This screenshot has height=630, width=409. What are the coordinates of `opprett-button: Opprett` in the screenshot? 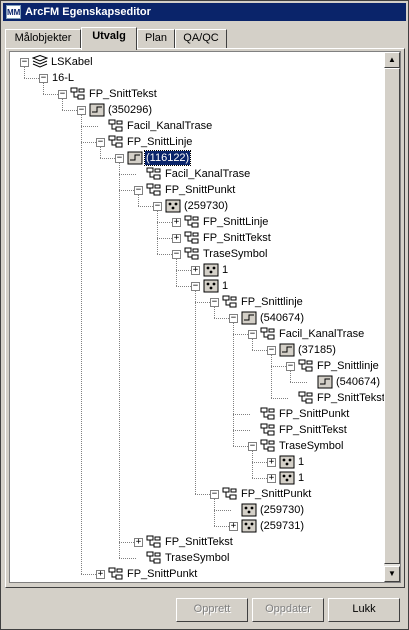 It's located at (212, 610).